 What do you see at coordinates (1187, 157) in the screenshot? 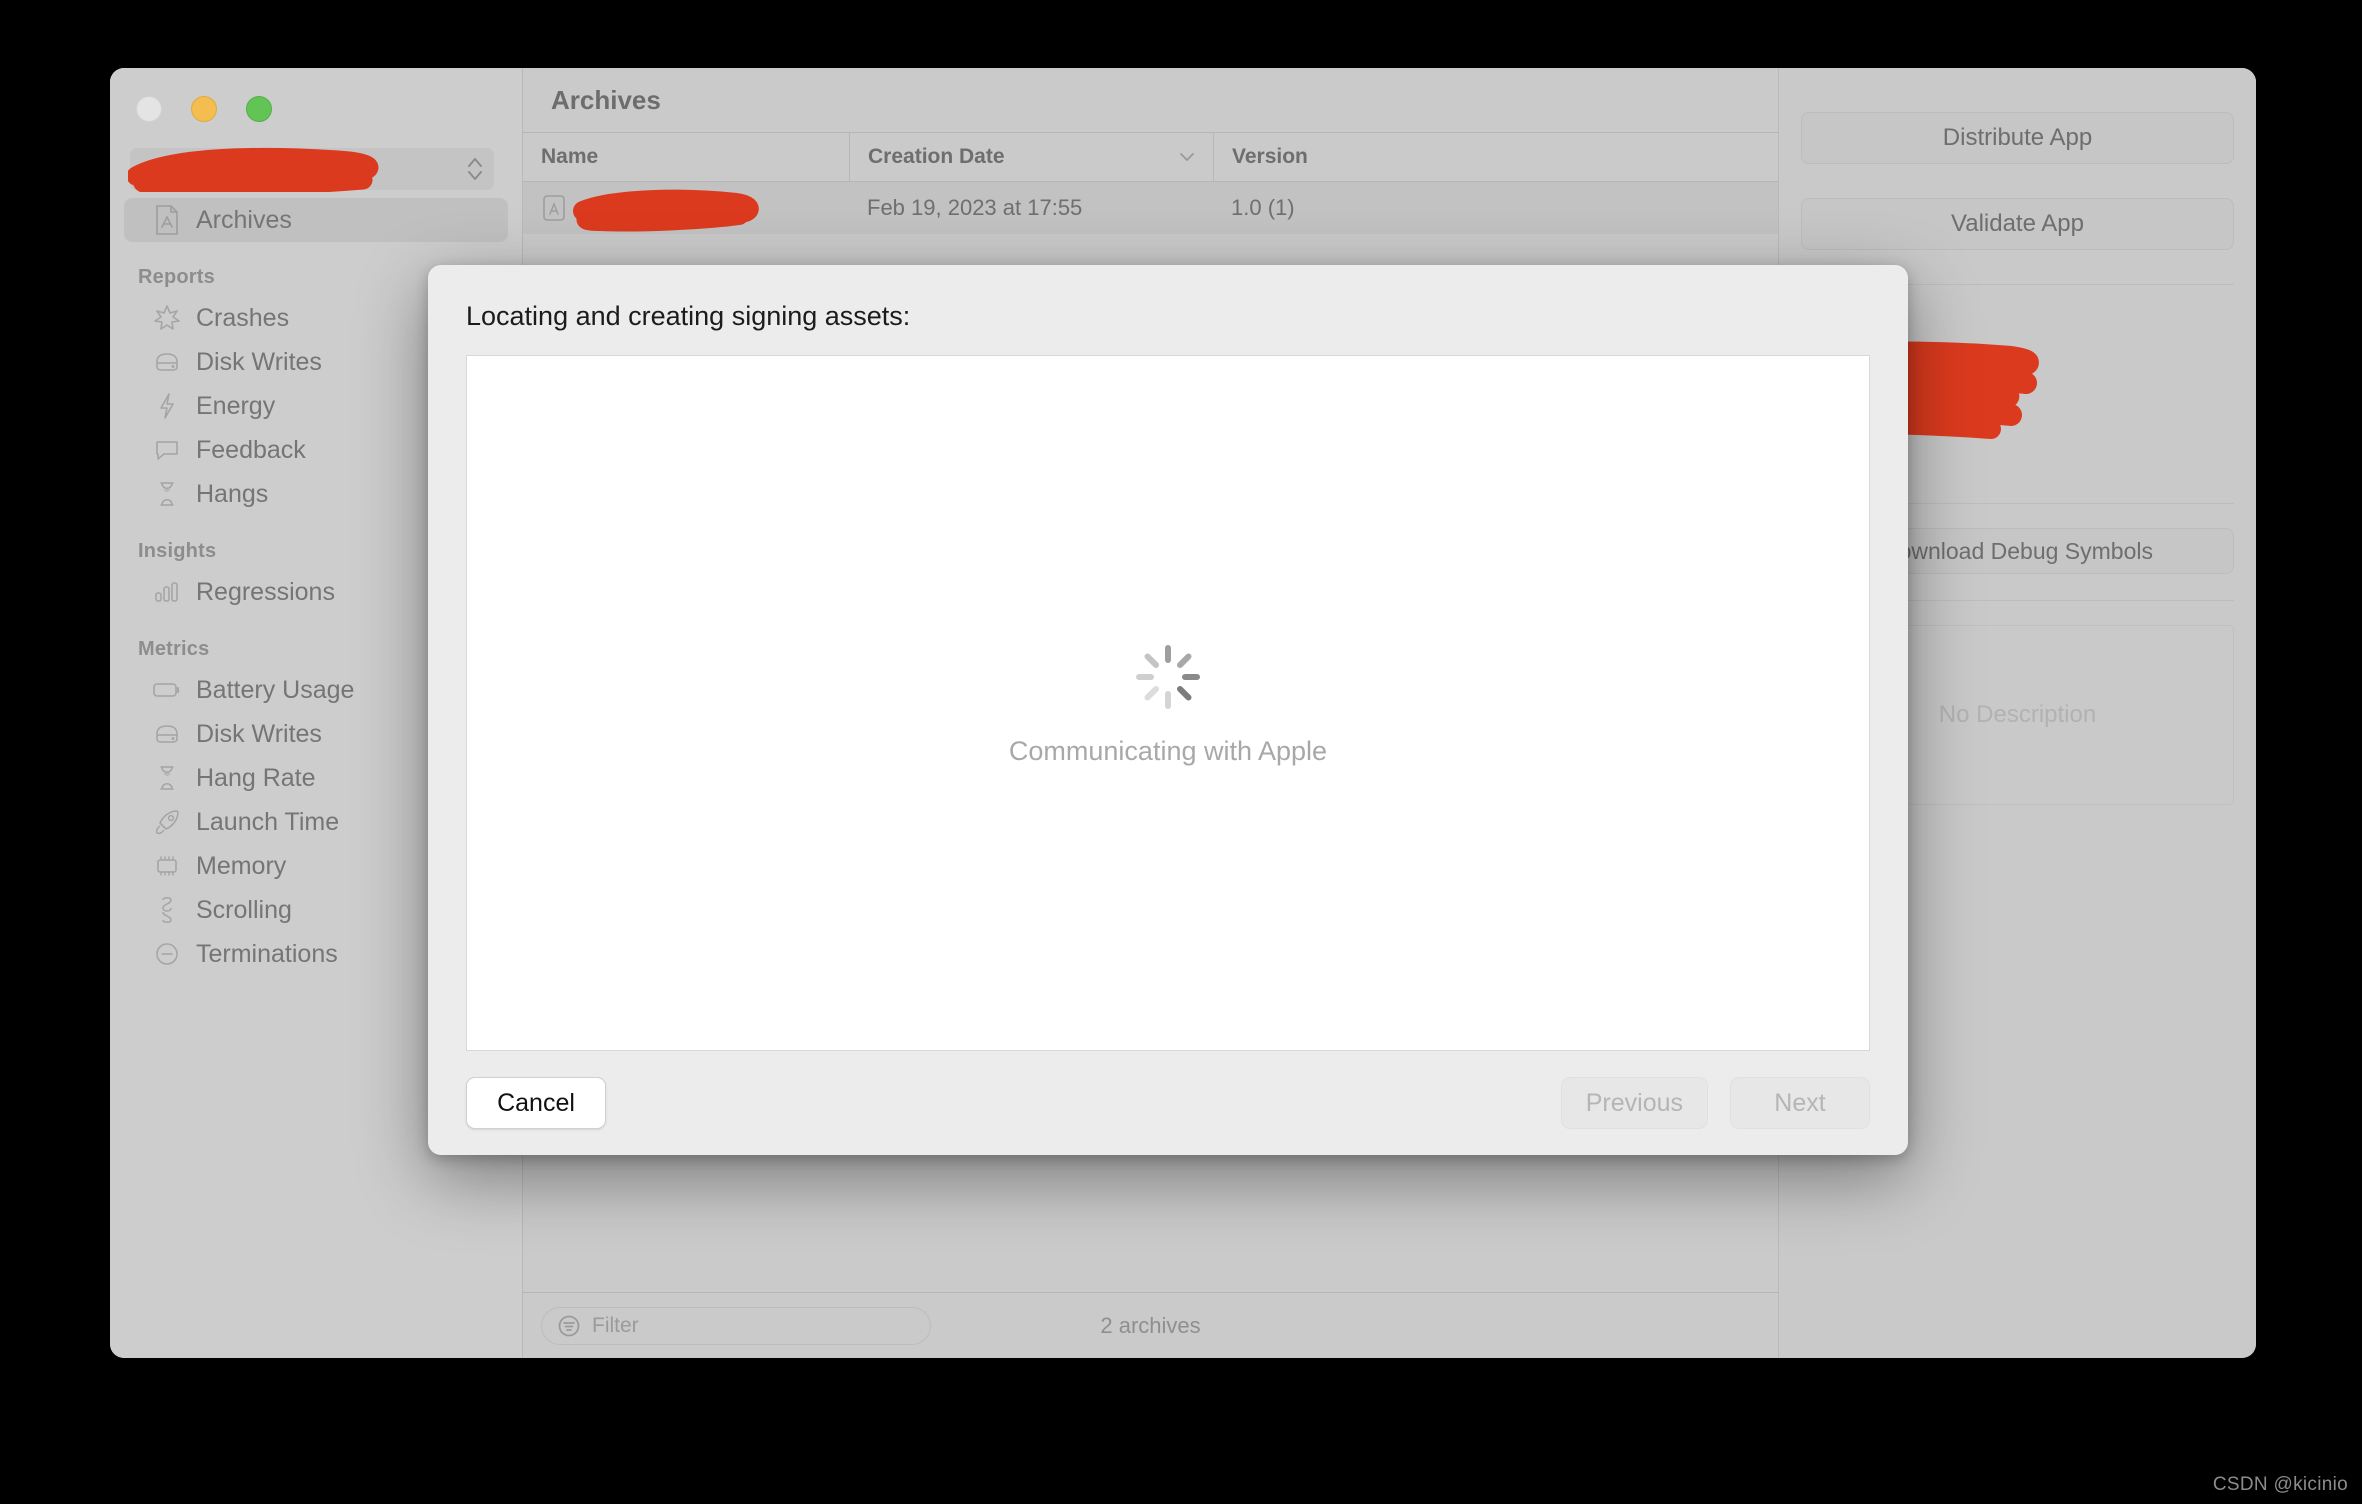
I see `chevron-down-icon` at bounding box center [1187, 157].